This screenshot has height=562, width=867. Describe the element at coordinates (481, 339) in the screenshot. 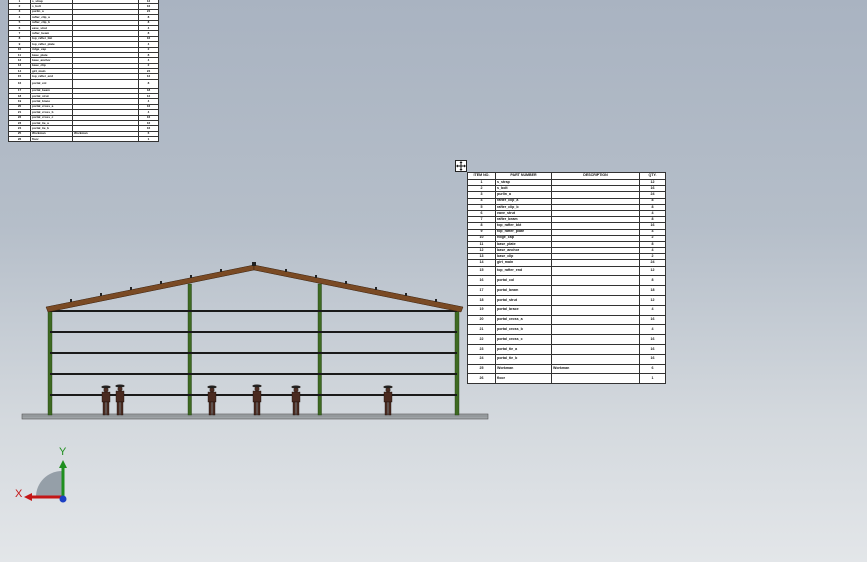

I see `item-no-cell: 22` at that location.